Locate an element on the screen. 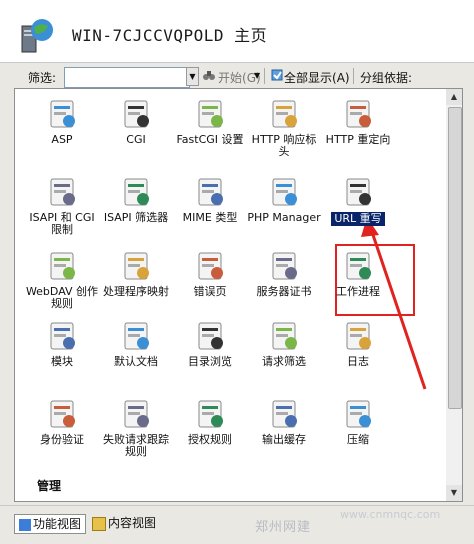 The image size is (474, 544). filter-label: 筛选: is located at coordinates (42, 78).